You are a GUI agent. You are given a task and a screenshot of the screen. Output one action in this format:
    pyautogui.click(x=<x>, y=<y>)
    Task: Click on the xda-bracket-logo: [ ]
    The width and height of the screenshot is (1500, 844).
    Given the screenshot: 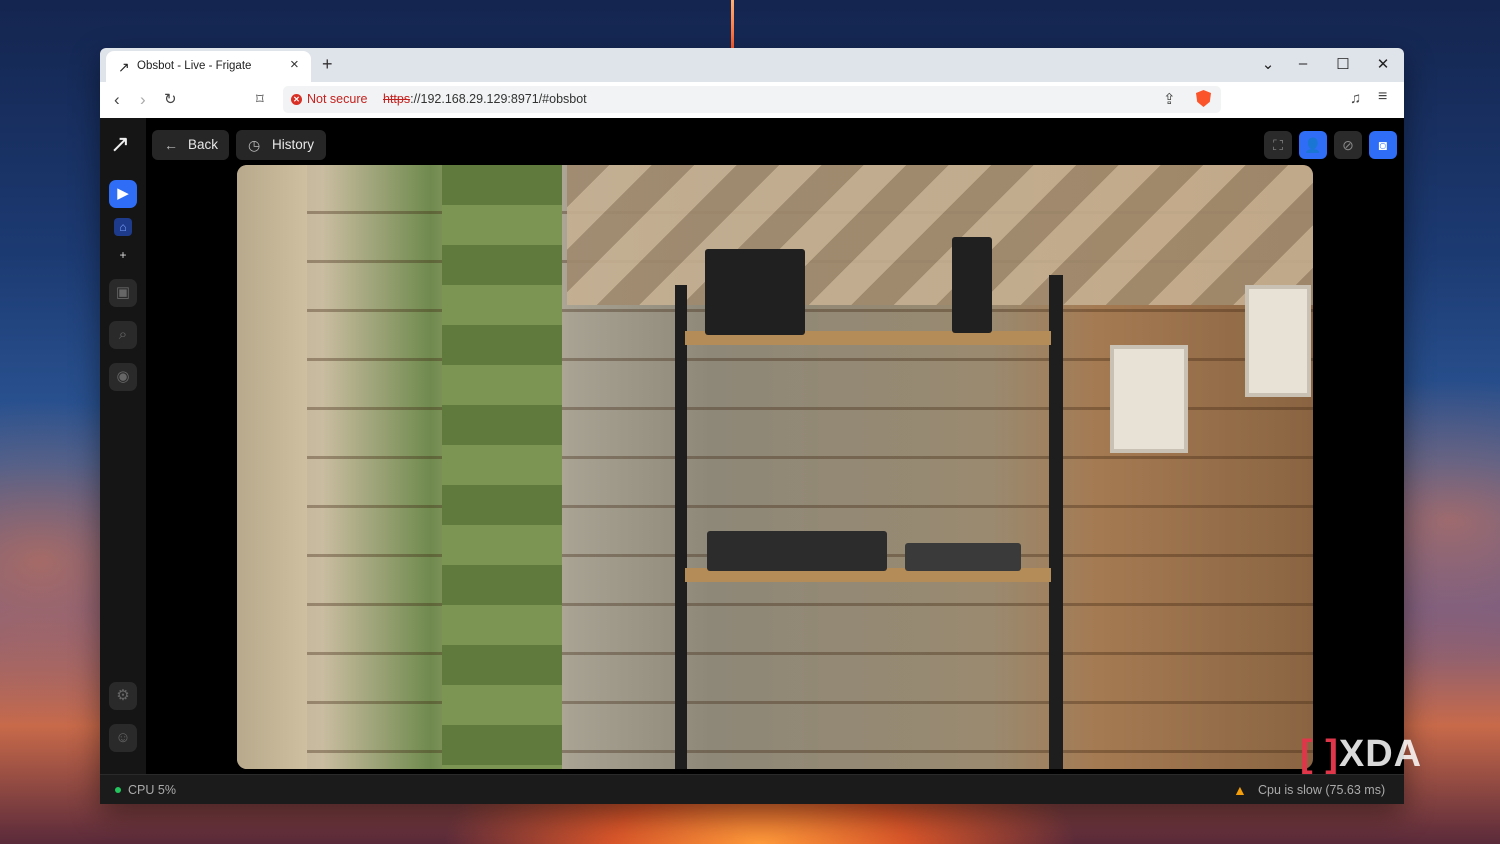 What is the action you would take?
    pyautogui.click(x=1319, y=754)
    